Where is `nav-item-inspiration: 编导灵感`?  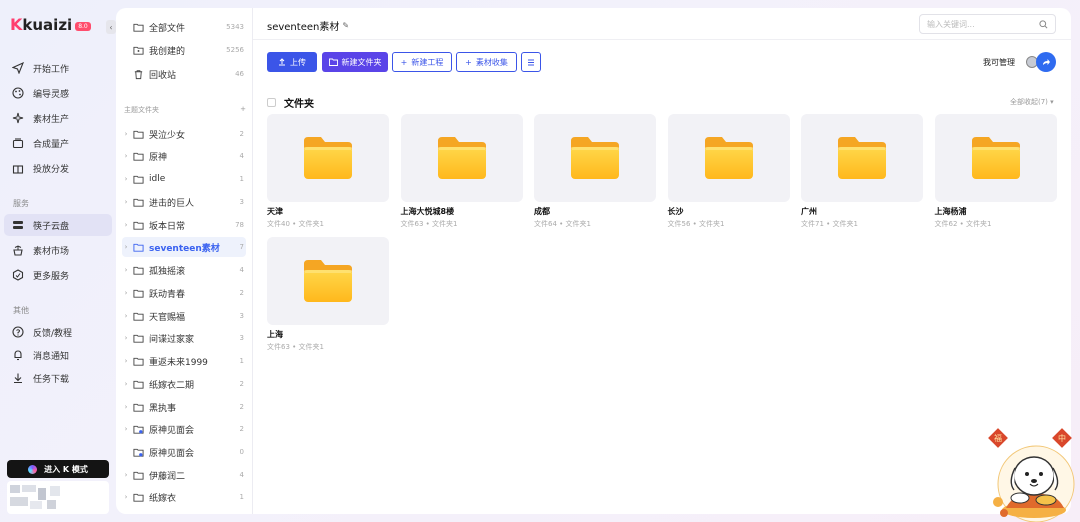 nav-item-inspiration: 编导灵感 is located at coordinates (58, 93).